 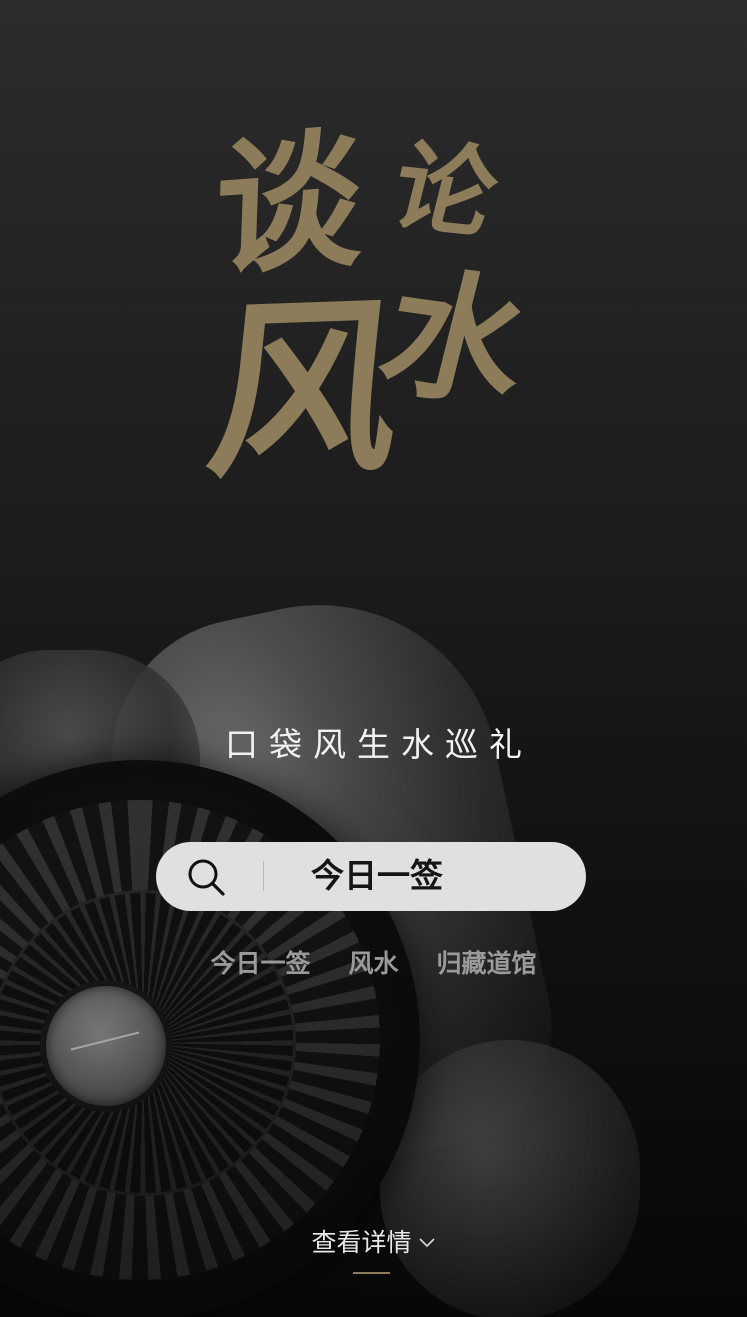 What do you see at coordinates (260, 964) in the screenshot?
I see `quick-link-today-lot: 今日一签` at bounding box center [260, 964].